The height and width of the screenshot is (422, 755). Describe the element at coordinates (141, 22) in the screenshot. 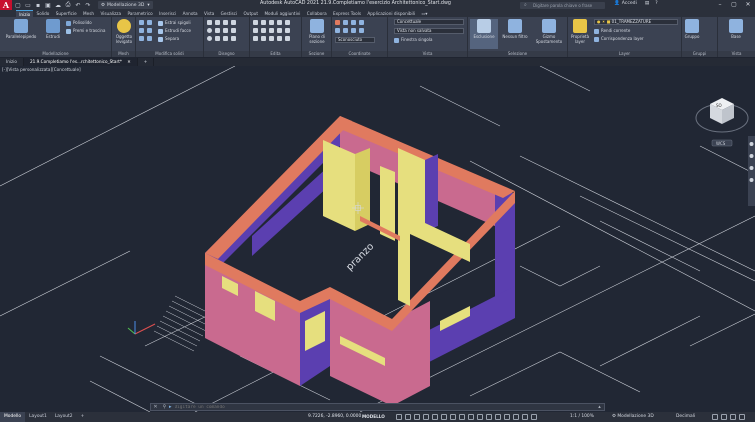

I see `union-icon` at that location.